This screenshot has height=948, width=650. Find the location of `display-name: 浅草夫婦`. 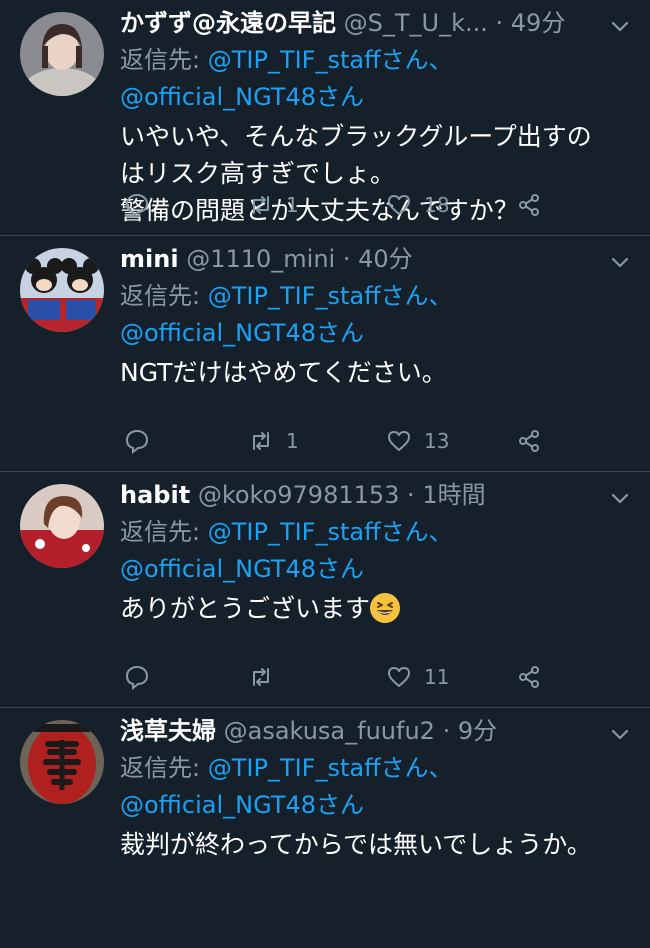

display-name: 浅草夫婦 is located at coordinates (168, 731).